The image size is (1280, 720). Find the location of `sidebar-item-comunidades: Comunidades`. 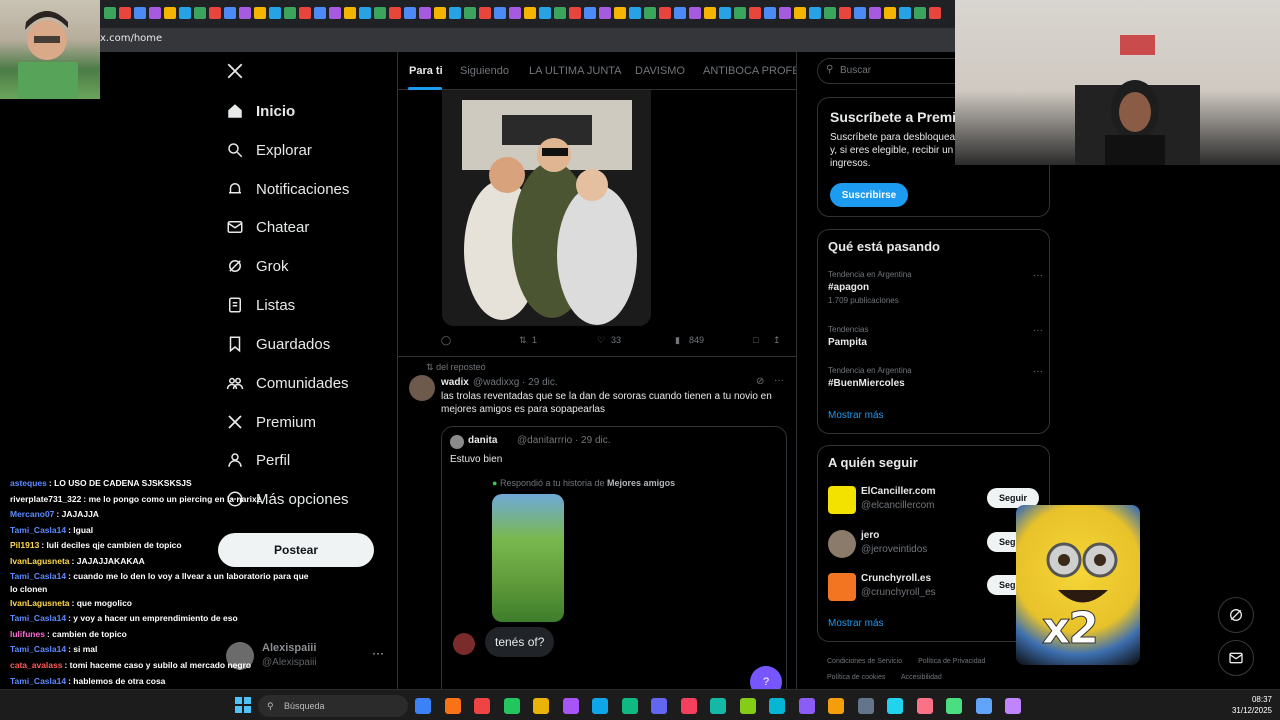

sidebar-item-comunidades: Comunidades is located at coordinates (287, 383).